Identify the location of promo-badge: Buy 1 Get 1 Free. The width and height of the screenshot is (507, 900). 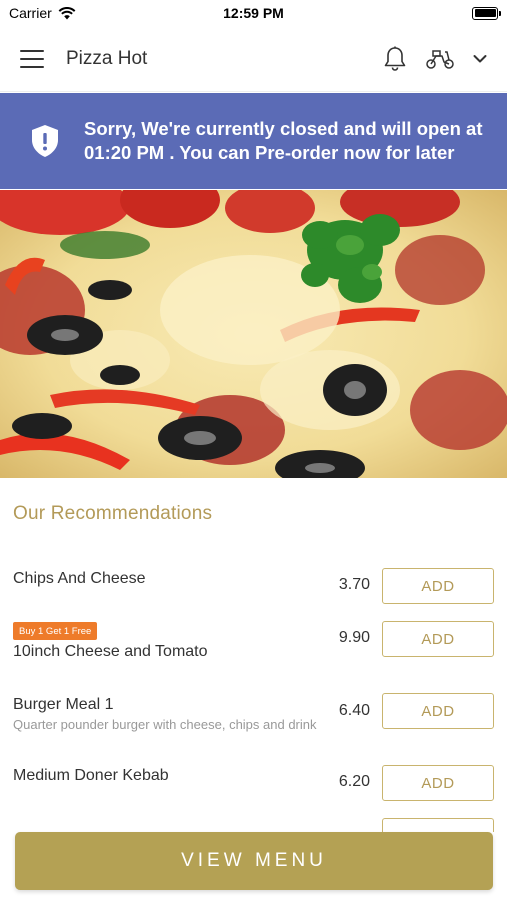
(55, 631).